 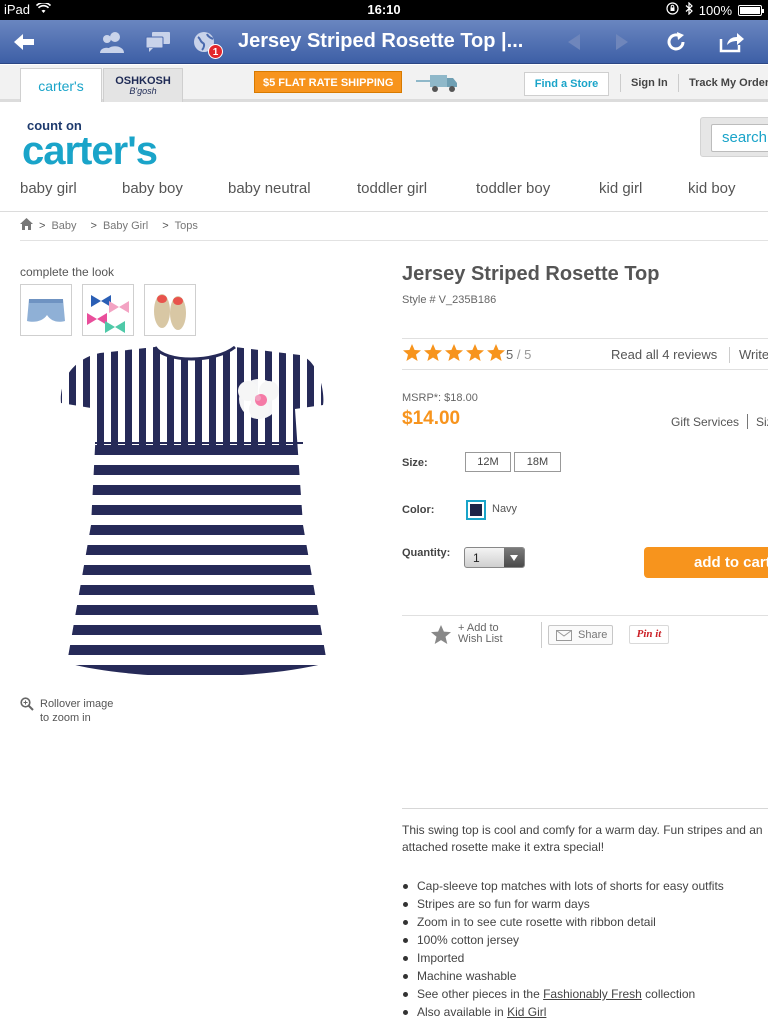 What do you see at coordinates (426, 553) in the screenshot?
I see `quantity-label: Quantity:` at bounding box center [426, 553].